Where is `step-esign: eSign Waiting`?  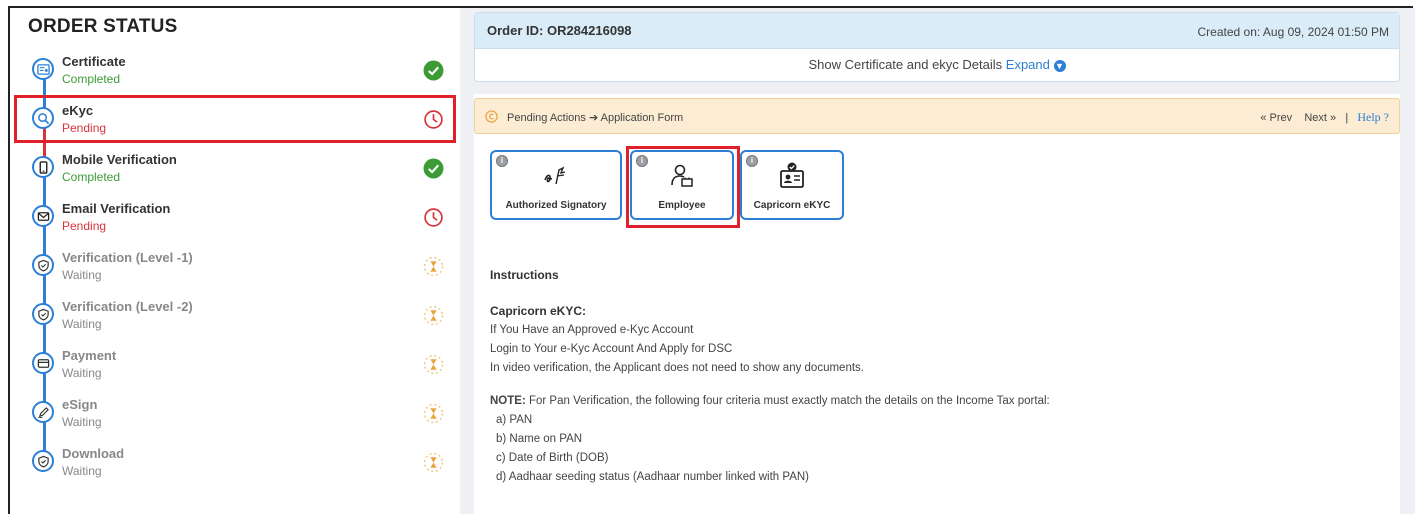
step-esign: eSign Waiting is located at coordinates (235, 415).